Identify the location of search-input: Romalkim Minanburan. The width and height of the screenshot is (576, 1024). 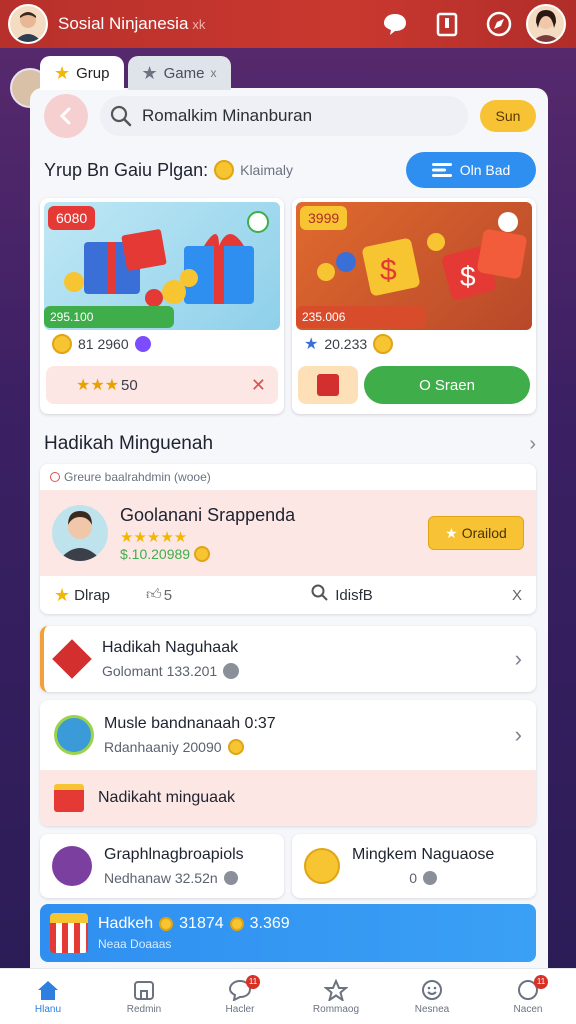
(284, 116).